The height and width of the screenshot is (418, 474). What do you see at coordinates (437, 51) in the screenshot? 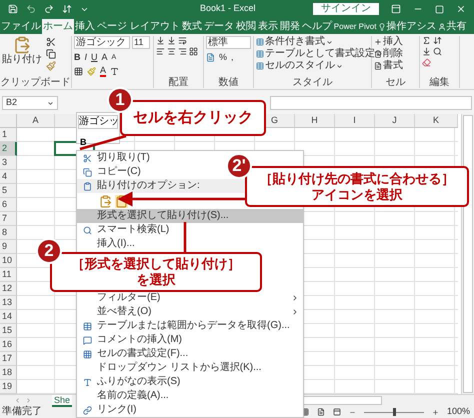
I see `search-icon` at bounding box center [437, 51].